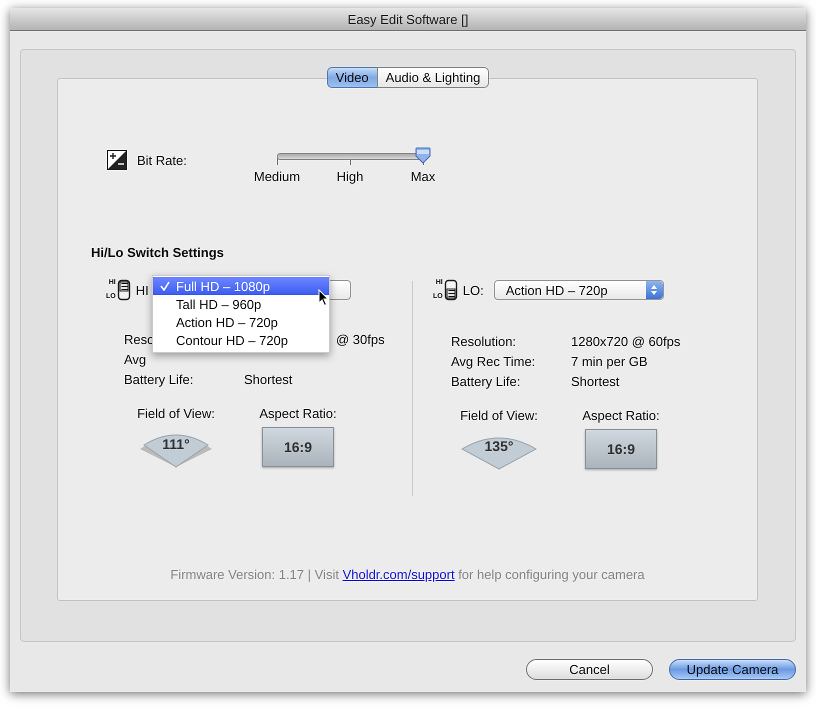  Describe the element at coordinates (135, 359) in the screenshot. I see `detail-label: Avg` at that location.